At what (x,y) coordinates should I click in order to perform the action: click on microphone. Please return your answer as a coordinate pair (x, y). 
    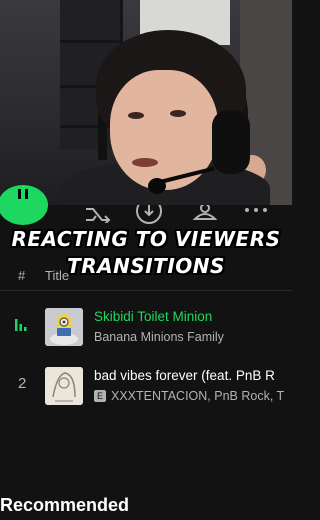
    Looking at the image, I should click on (157, 186).